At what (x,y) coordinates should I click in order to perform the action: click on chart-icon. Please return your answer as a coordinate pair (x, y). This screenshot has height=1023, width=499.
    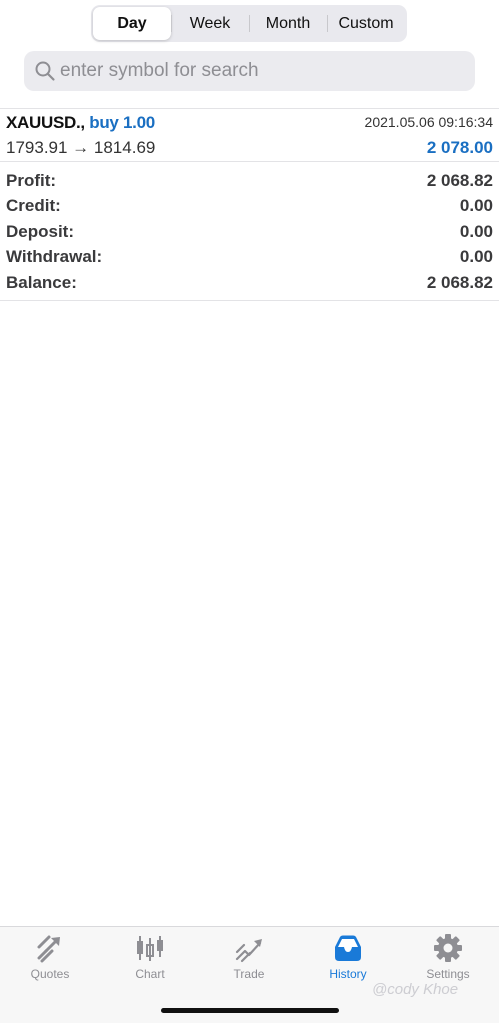
    Looking at the image, I should click on (150, 948).